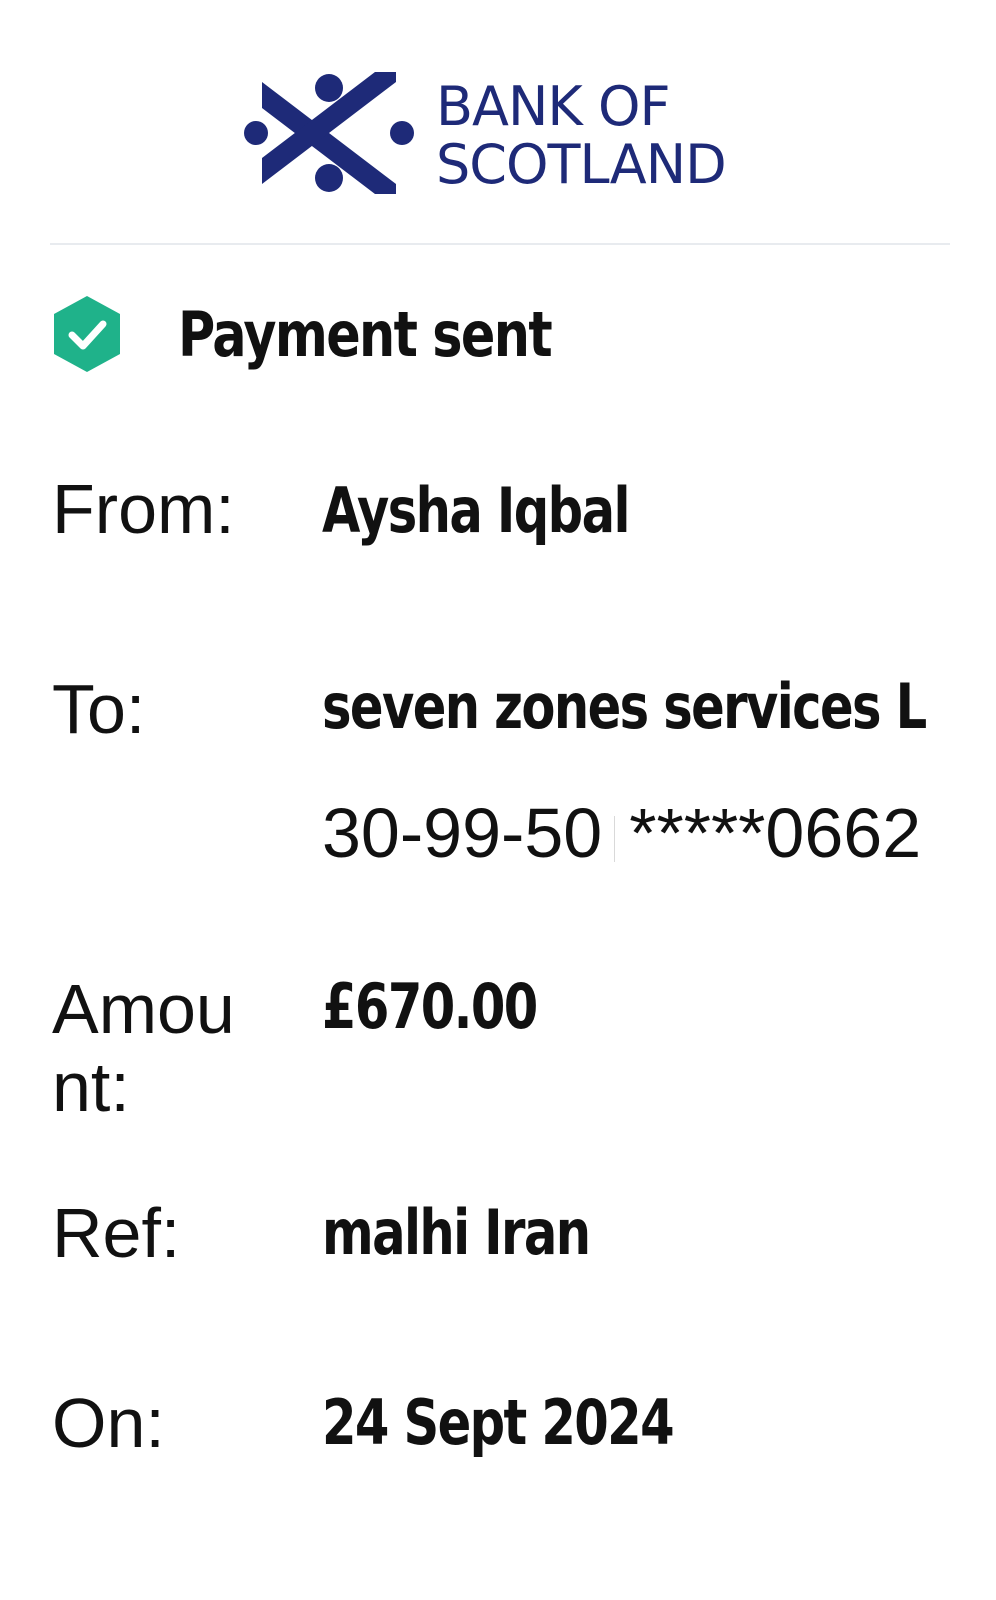 Image resolution: width=996 pixels, height=1600 pixels. I want to click on payment-status: Payment sent, so click(500, 335).